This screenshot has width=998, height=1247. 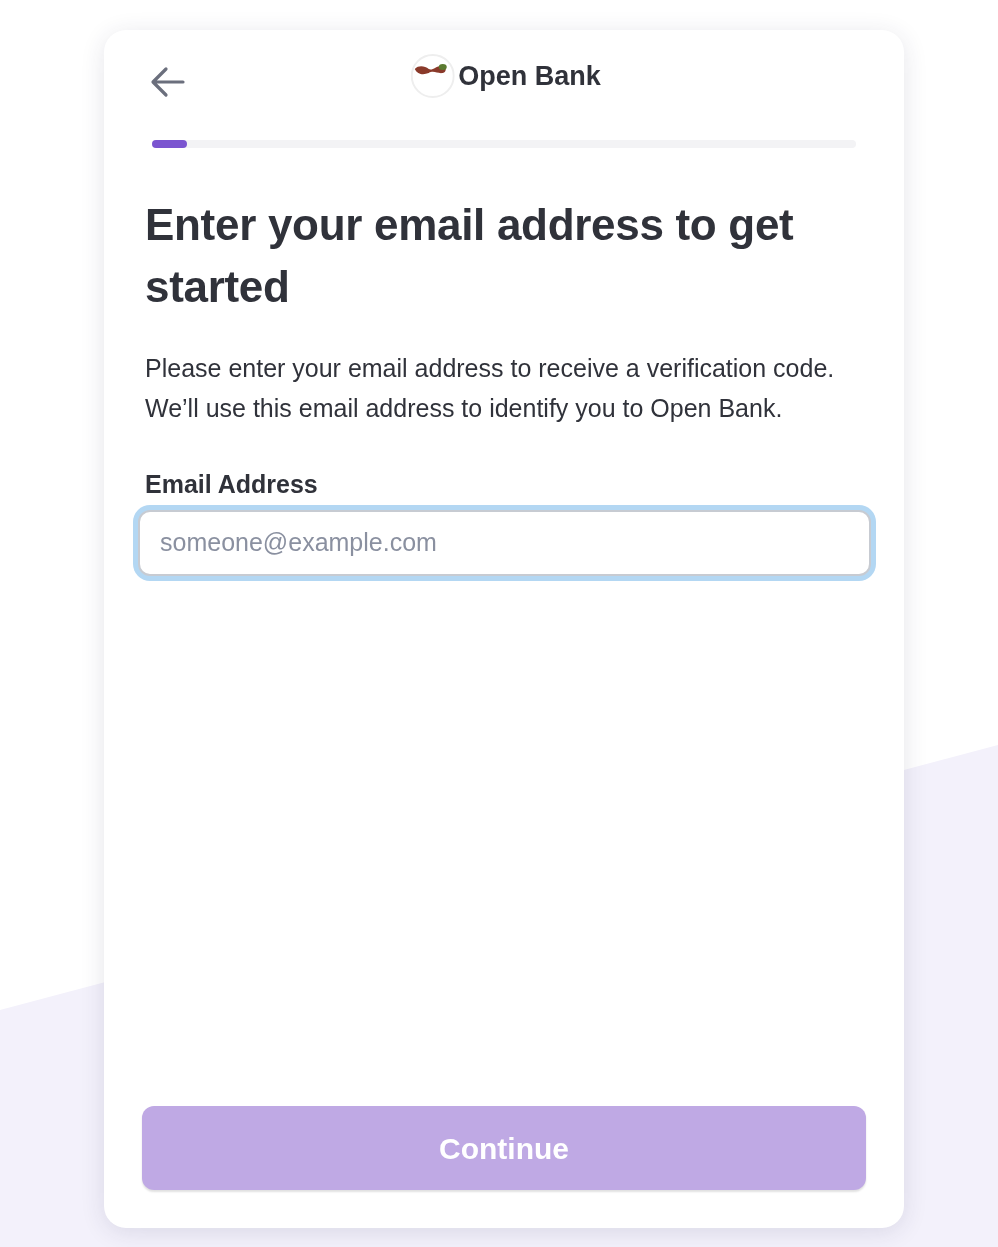 What do you see at coordinates (432, 76) in the screenshot?
I see `logo-icon` at bounding box center [432, 76].